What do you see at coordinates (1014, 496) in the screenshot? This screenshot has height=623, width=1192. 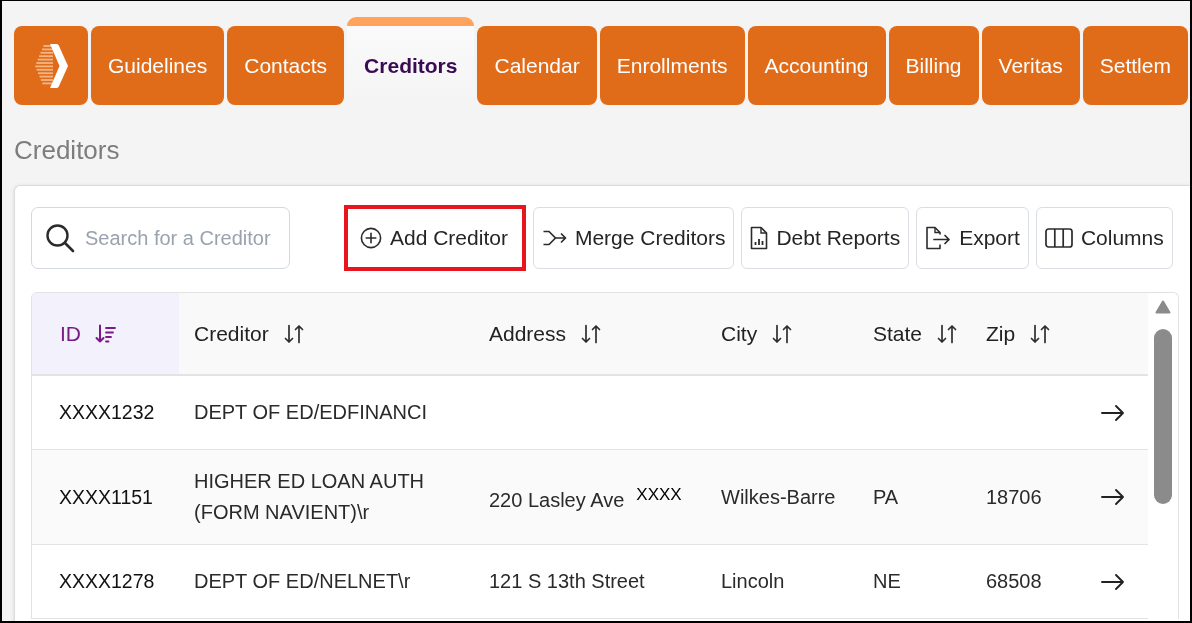 I see `zip-code: 18706` at bounding box center [1014, 496].